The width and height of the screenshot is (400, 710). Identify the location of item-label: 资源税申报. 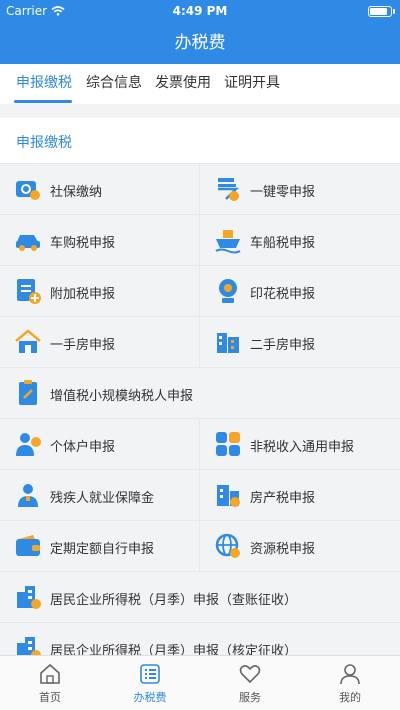
(283, 549).